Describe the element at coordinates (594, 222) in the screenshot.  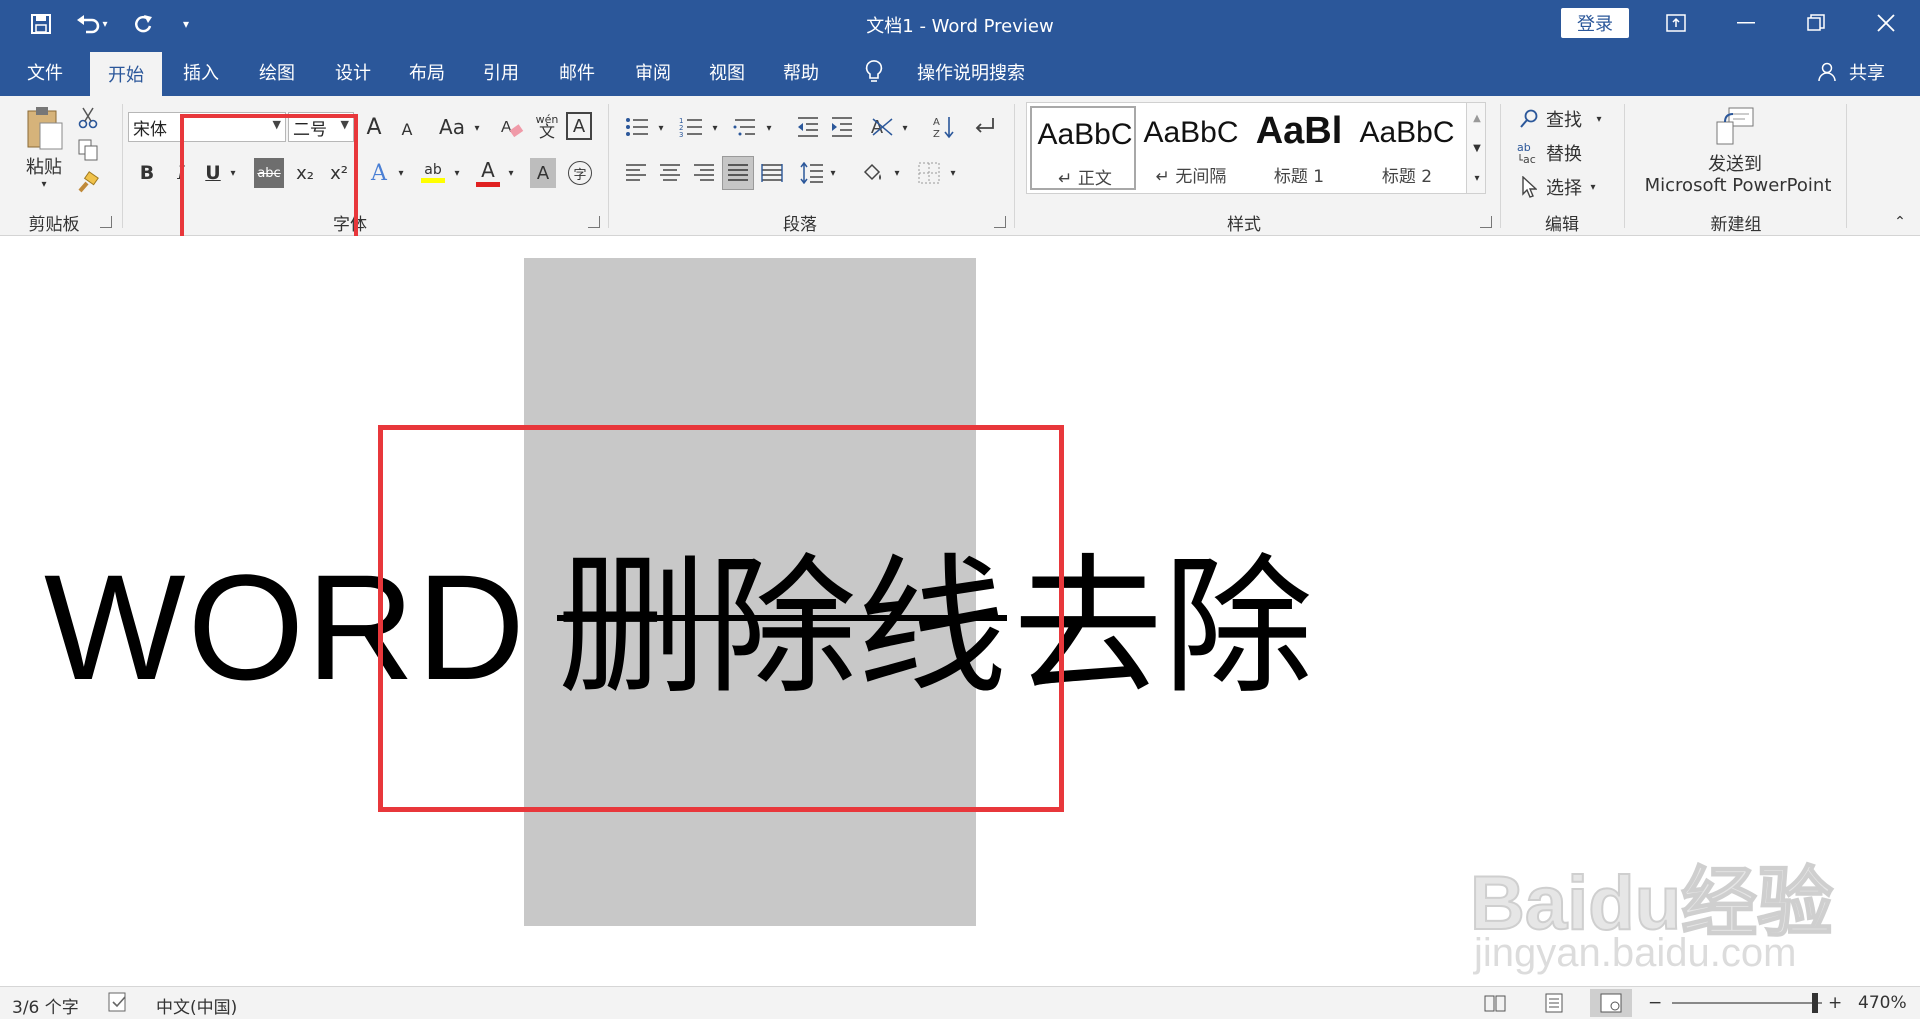
I see `font-dialog-launcher-icon` at that location.